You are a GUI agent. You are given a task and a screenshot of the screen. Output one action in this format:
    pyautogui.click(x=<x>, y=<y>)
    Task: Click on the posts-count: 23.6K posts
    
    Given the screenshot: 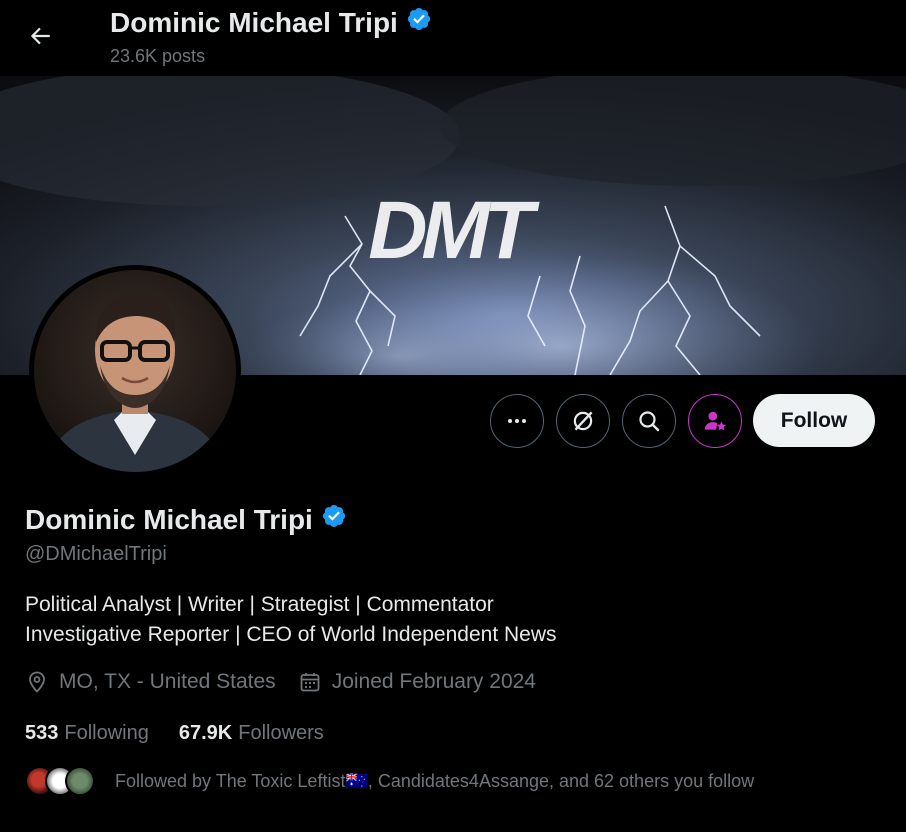 What is the action you would take?
    pyautogui.click(x=158, y=56)
    